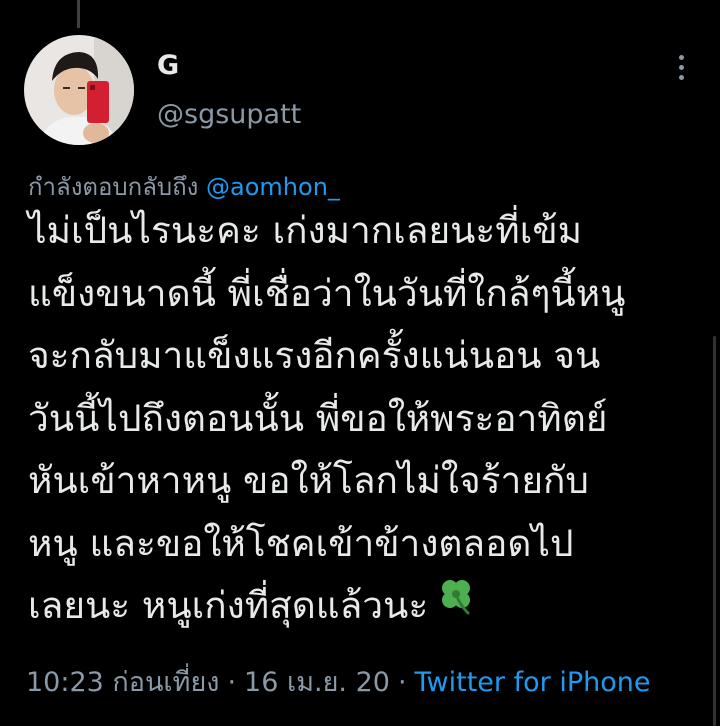 This screenshot has width=720, height=726. I want to click on reply-context: กำลังตอบกลับถึง @aomhon_, so click(184, 187).